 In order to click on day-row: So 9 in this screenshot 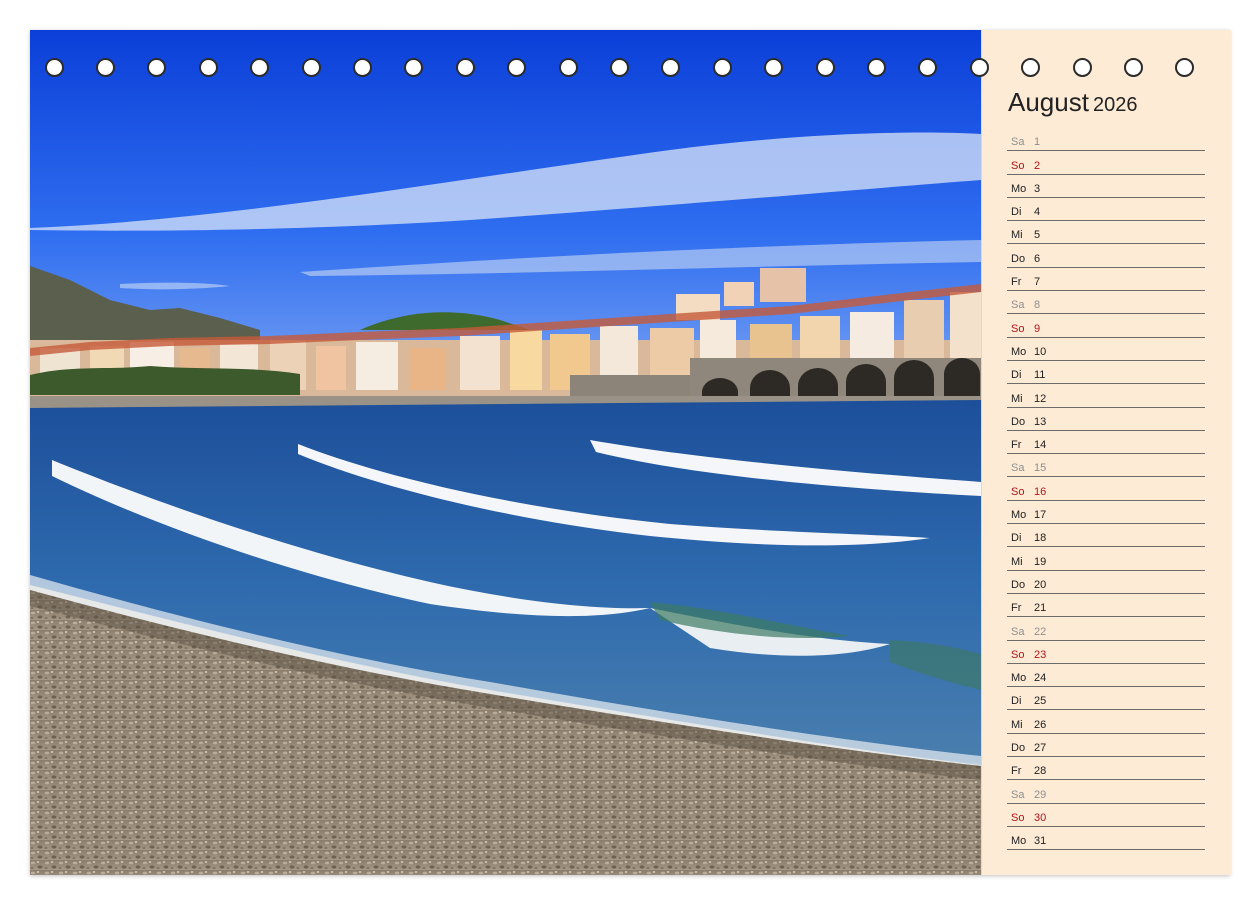, I will do `click(1106, 326)`.